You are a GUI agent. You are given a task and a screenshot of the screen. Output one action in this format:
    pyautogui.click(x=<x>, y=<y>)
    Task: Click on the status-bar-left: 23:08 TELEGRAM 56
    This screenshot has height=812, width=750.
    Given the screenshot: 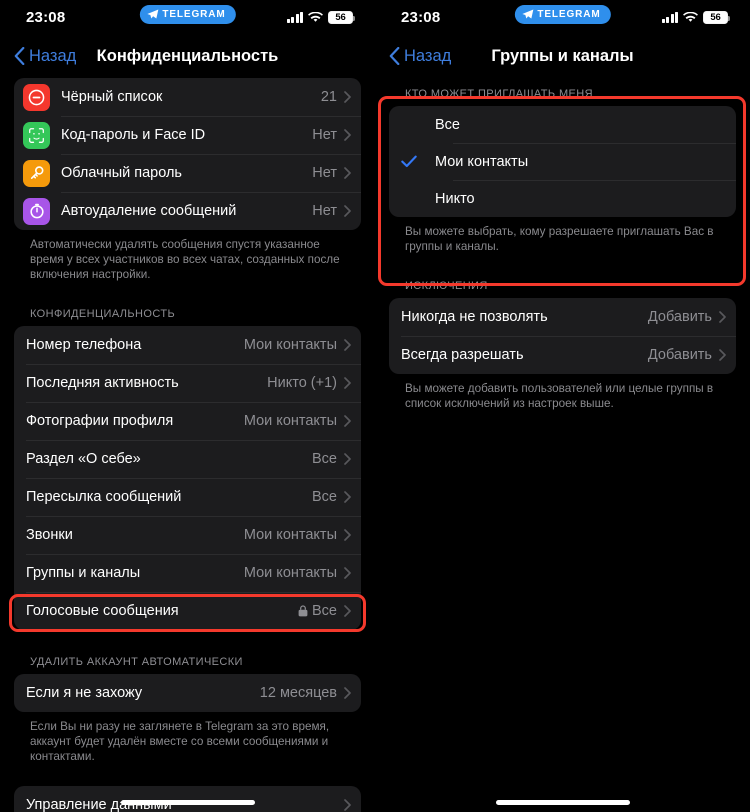 What is the action you would take?
    pyautogui.click(x=187, y=17)
    